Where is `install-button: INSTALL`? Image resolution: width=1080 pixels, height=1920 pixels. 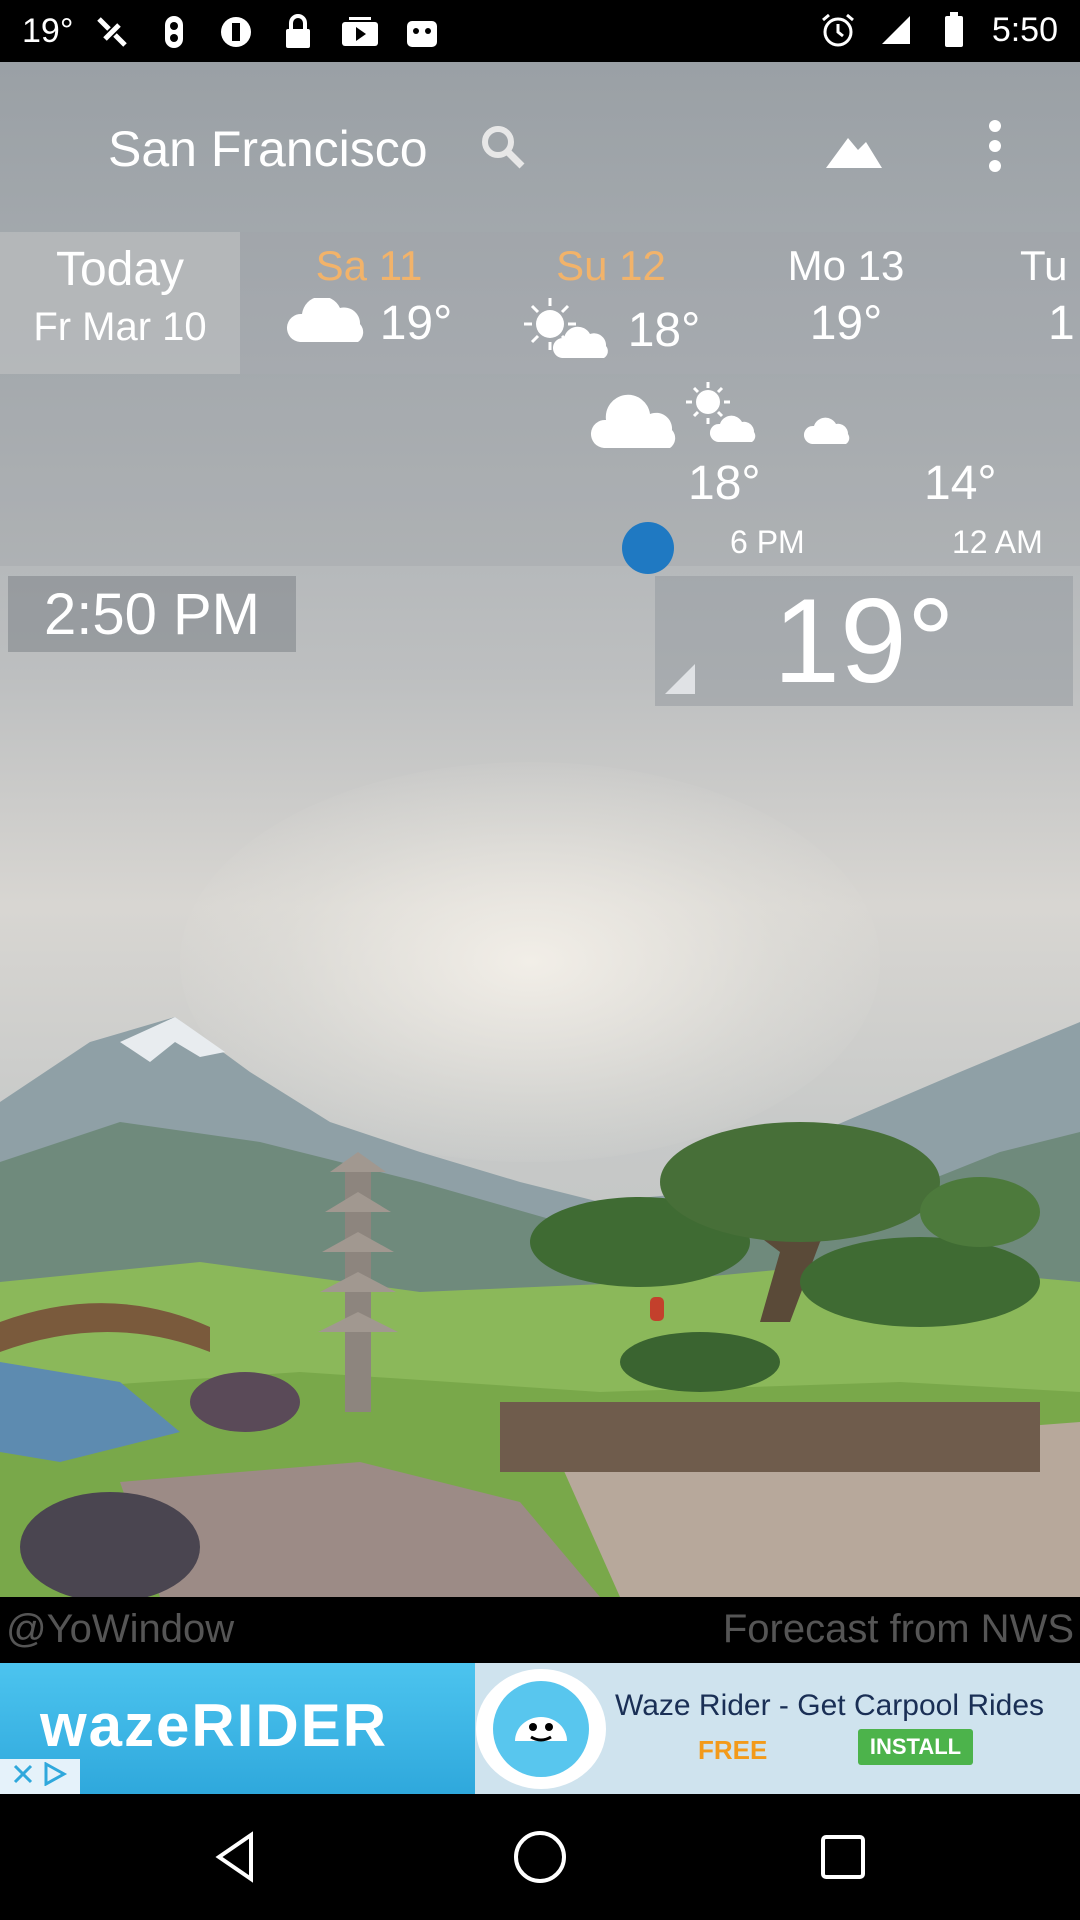
install-button: INSTALL is located at coordinates (915, 1747).